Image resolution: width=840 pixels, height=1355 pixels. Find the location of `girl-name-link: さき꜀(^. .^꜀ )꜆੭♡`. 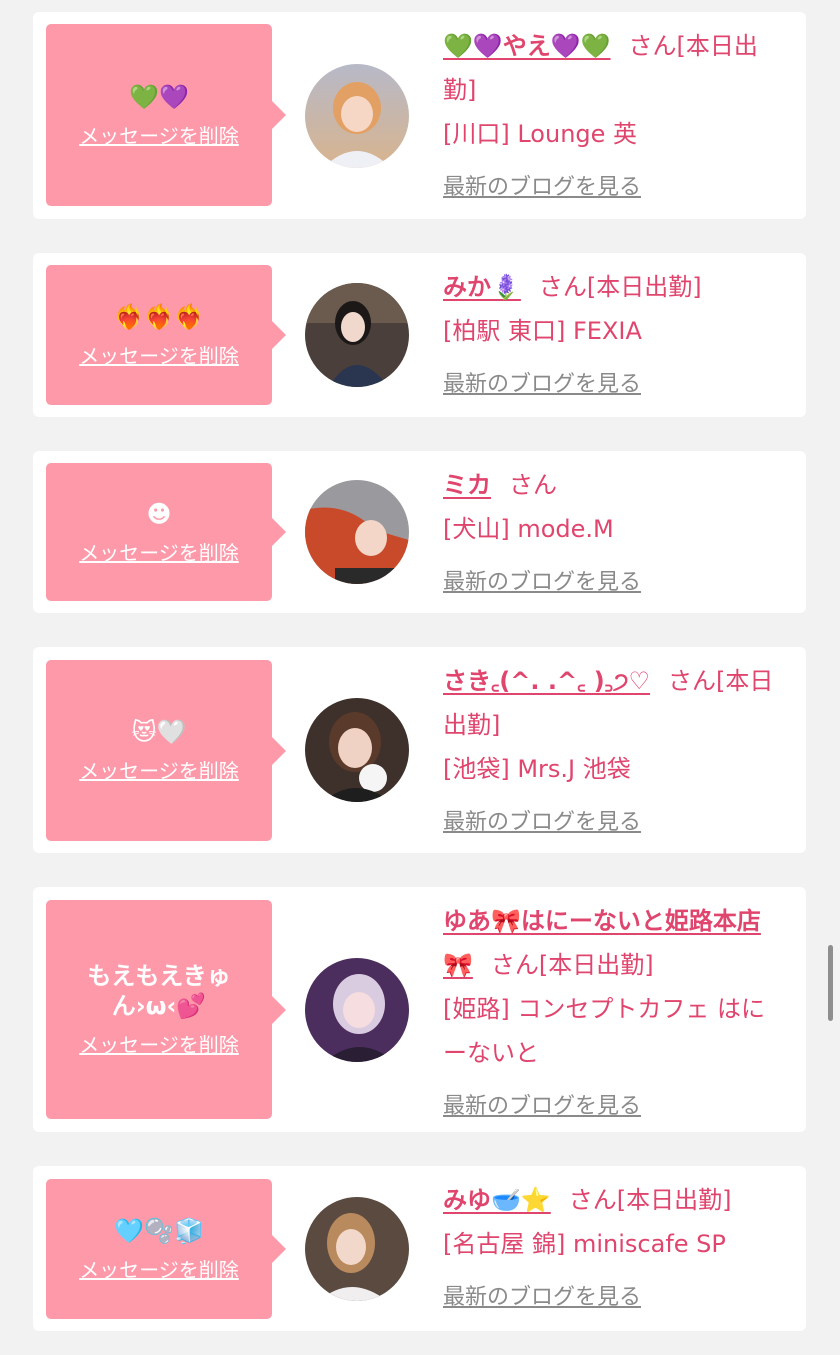

girl-name-link: さき꜀(^. .^꜀ )꜆੭♡ is located at coordinates (546, 681).